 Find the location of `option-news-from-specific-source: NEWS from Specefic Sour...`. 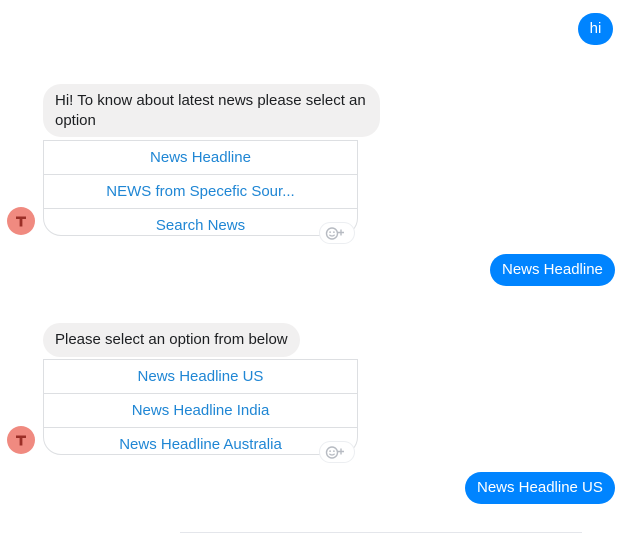

option-news-from-specific-source: NEWS from Specefic Sour... is located at coordinates (200, 192).